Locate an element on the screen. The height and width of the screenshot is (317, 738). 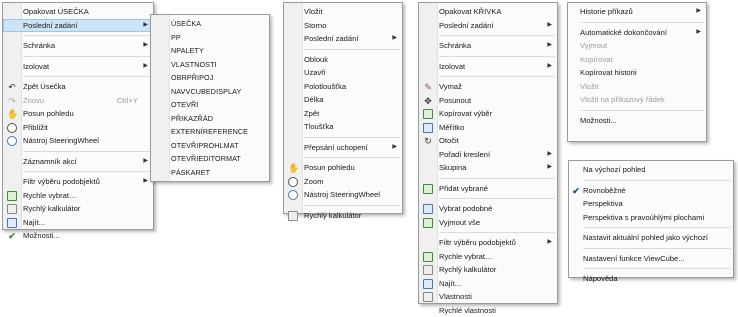
menu-item-quick-properties: Rychlé vlastnosti is located at coordinates (488, 310).